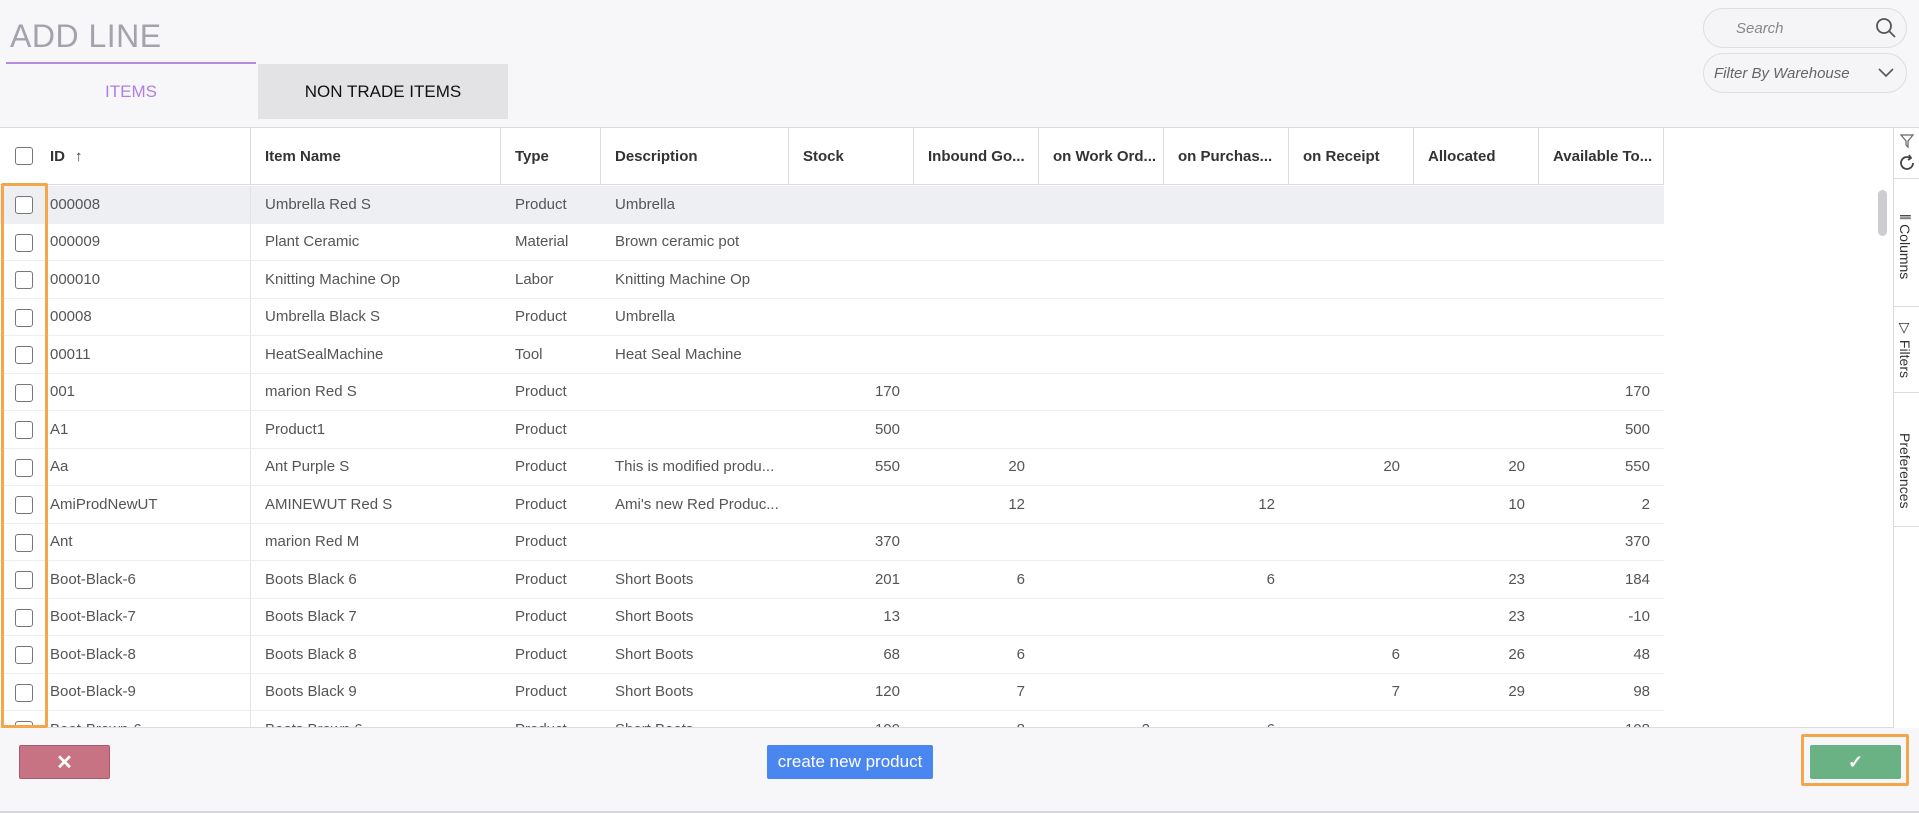 Image resolution: width=1919 pixels, height=813 pixels. I want to click on cancel-button: ✕, so click(64, 762).